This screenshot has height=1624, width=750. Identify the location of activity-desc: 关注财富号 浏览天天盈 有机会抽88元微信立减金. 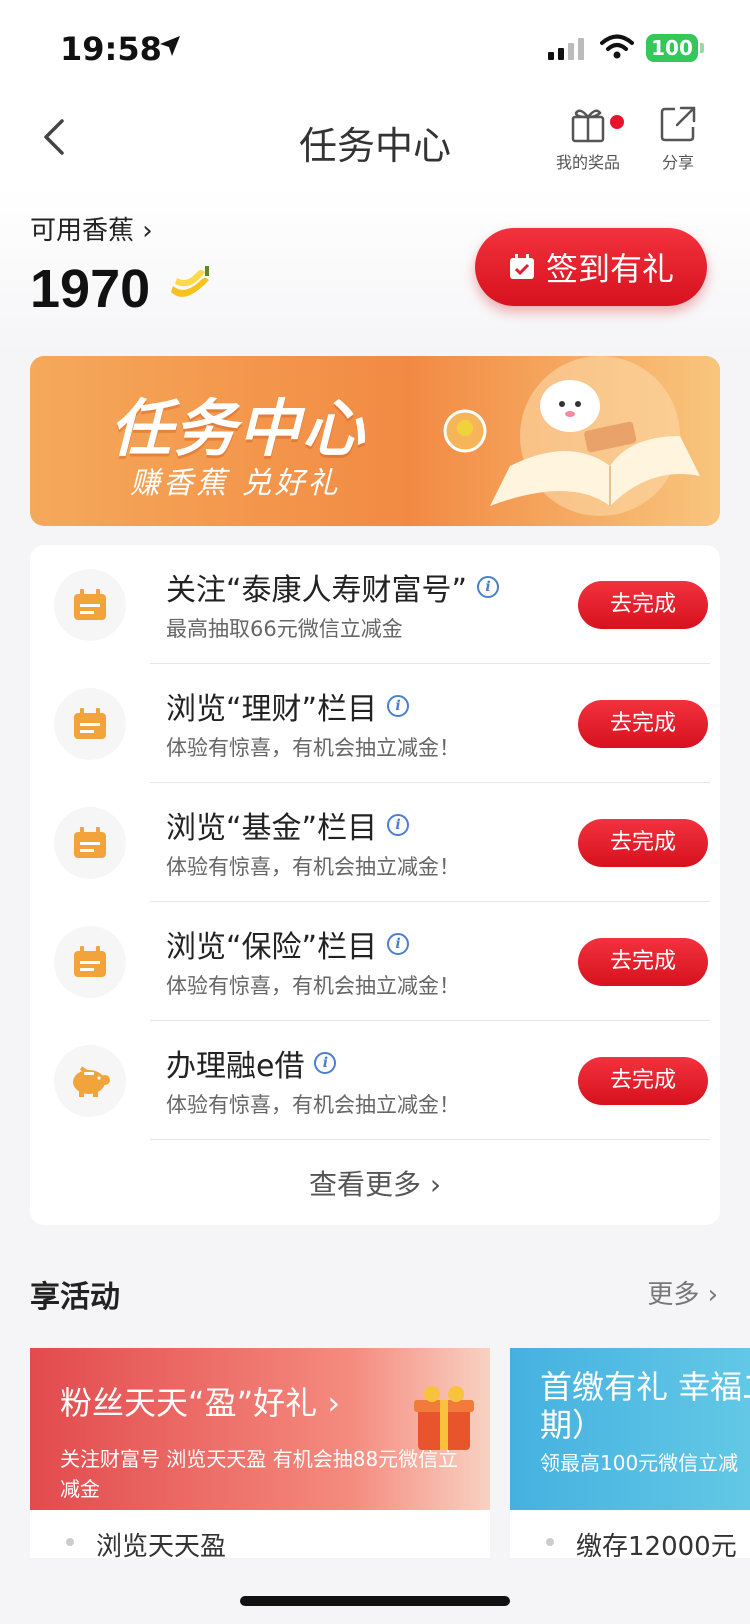
(259, 1474).